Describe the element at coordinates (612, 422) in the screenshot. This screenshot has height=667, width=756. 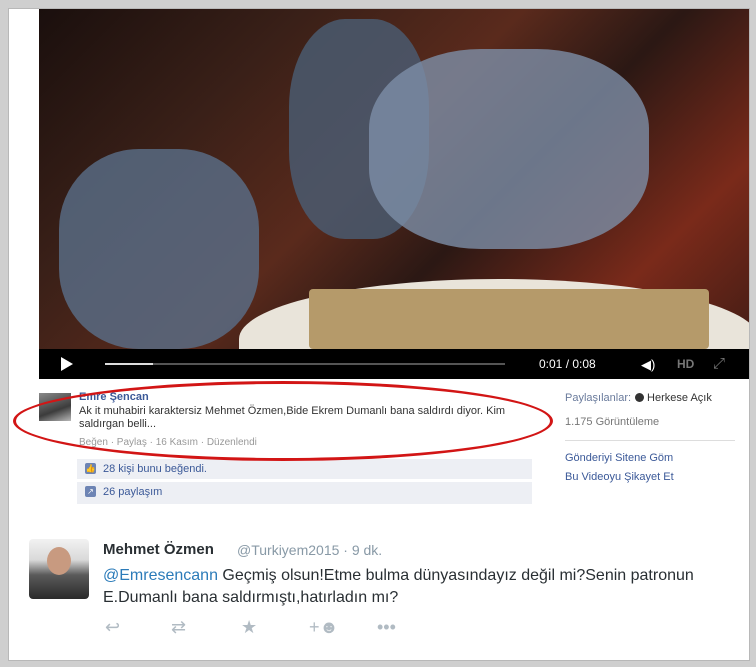
I see `views-count: 1.175 Görüntüleme` at that location.